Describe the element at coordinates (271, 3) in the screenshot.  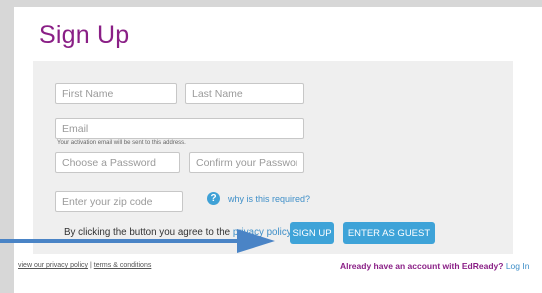
I see `top-border` at that location.